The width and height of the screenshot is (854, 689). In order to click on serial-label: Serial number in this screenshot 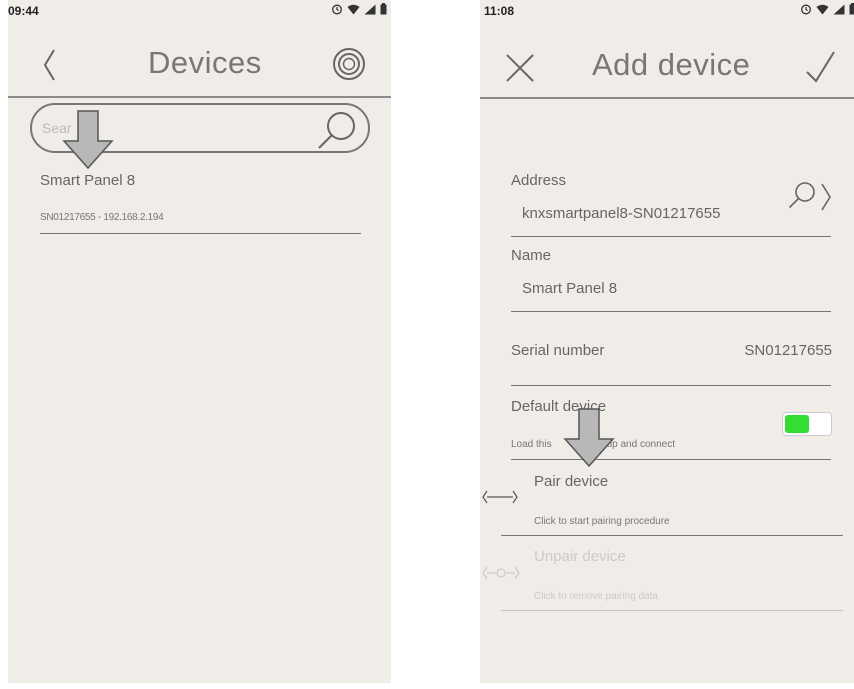, I will do `click(558, 350)`.